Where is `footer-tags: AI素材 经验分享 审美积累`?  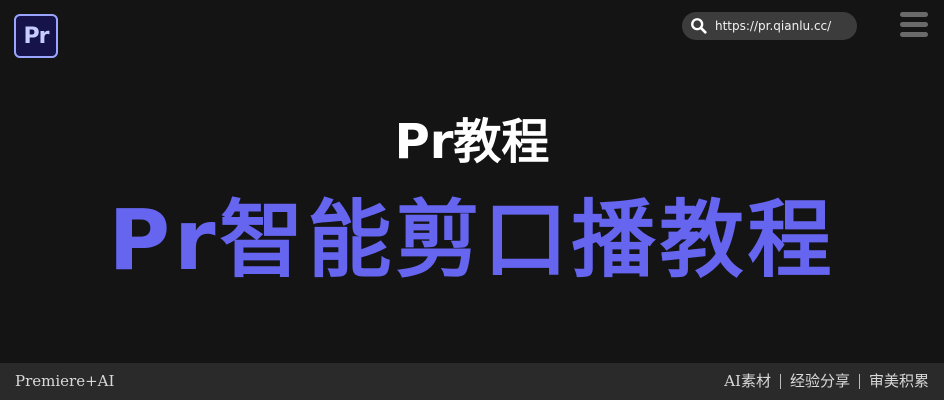
footer-tags: AI素材 经验分享 审美积累 is located at coordinates (826, 381).